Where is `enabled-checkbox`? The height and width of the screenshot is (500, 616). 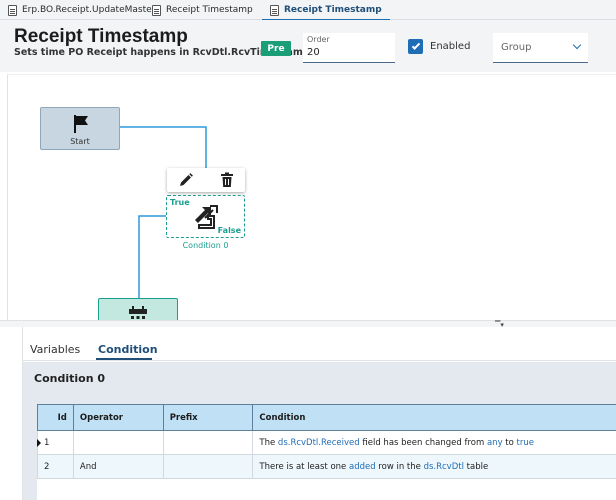
enabled-checkbox is located at coordinates (415, 46).